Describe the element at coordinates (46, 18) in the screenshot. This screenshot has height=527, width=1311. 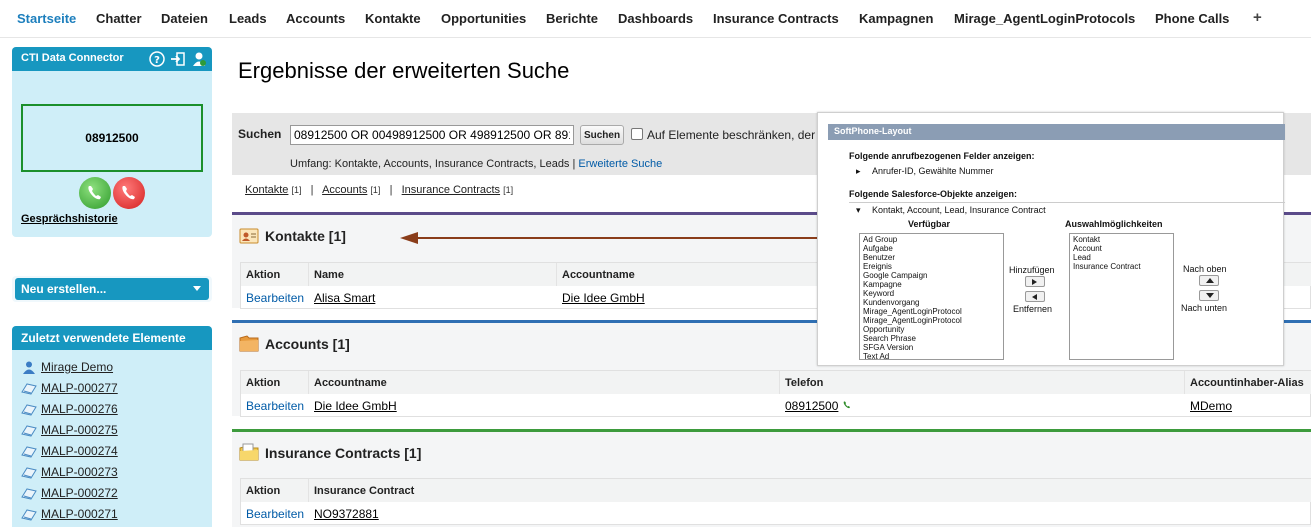
I see `tab-startseite: Startseite` at that location.